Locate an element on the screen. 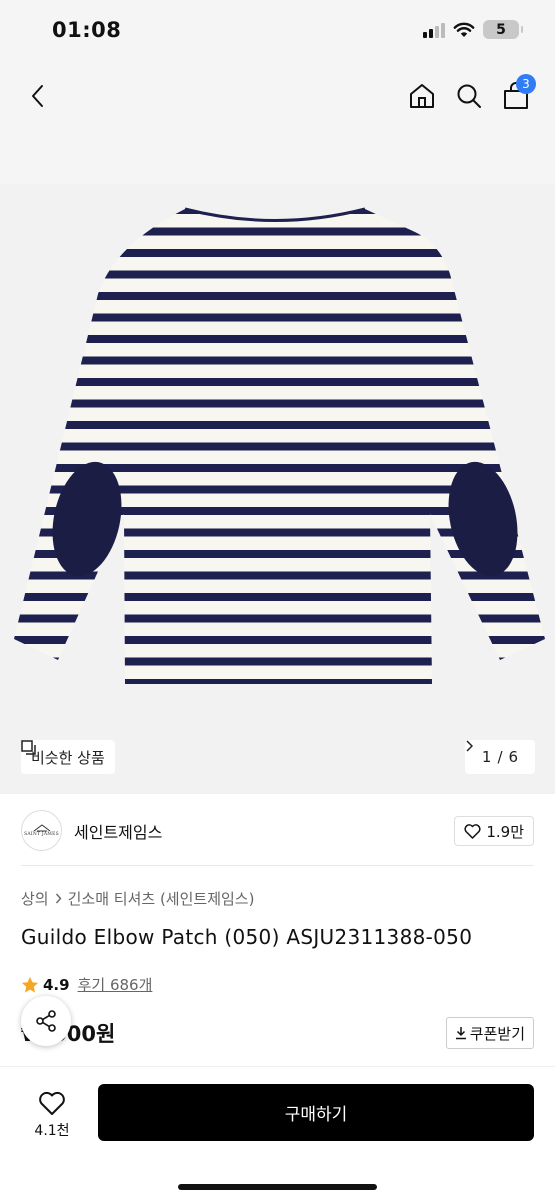 The image size is (555, 1200). coupon-download-button: 쿠폰받기 is located at coordinates (489, 1033).